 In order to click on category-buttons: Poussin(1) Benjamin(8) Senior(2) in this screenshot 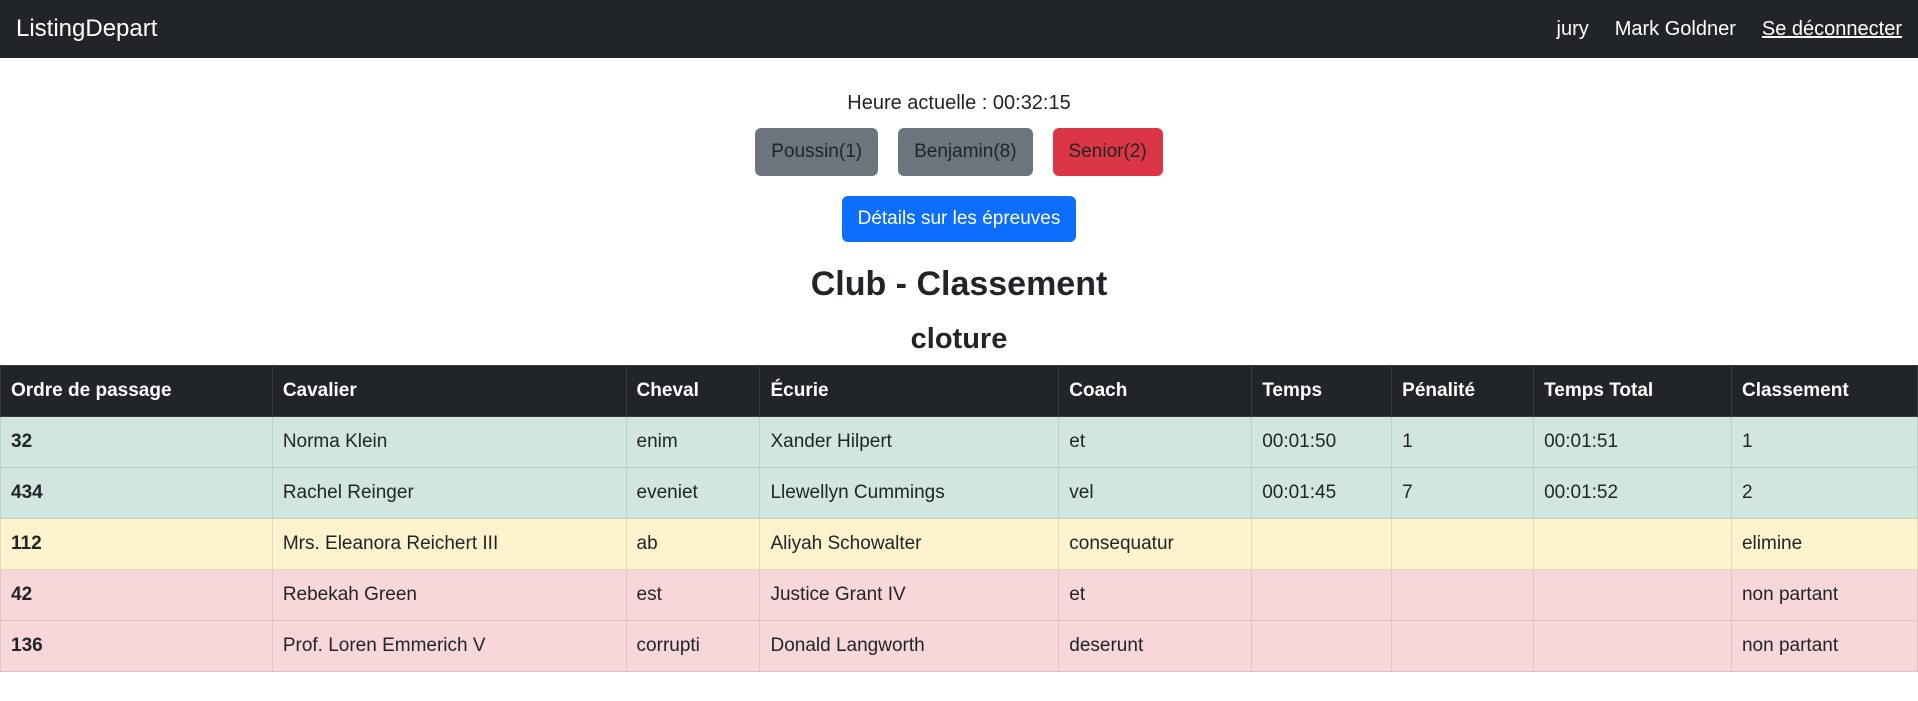, I will do `click(959, 152)`.